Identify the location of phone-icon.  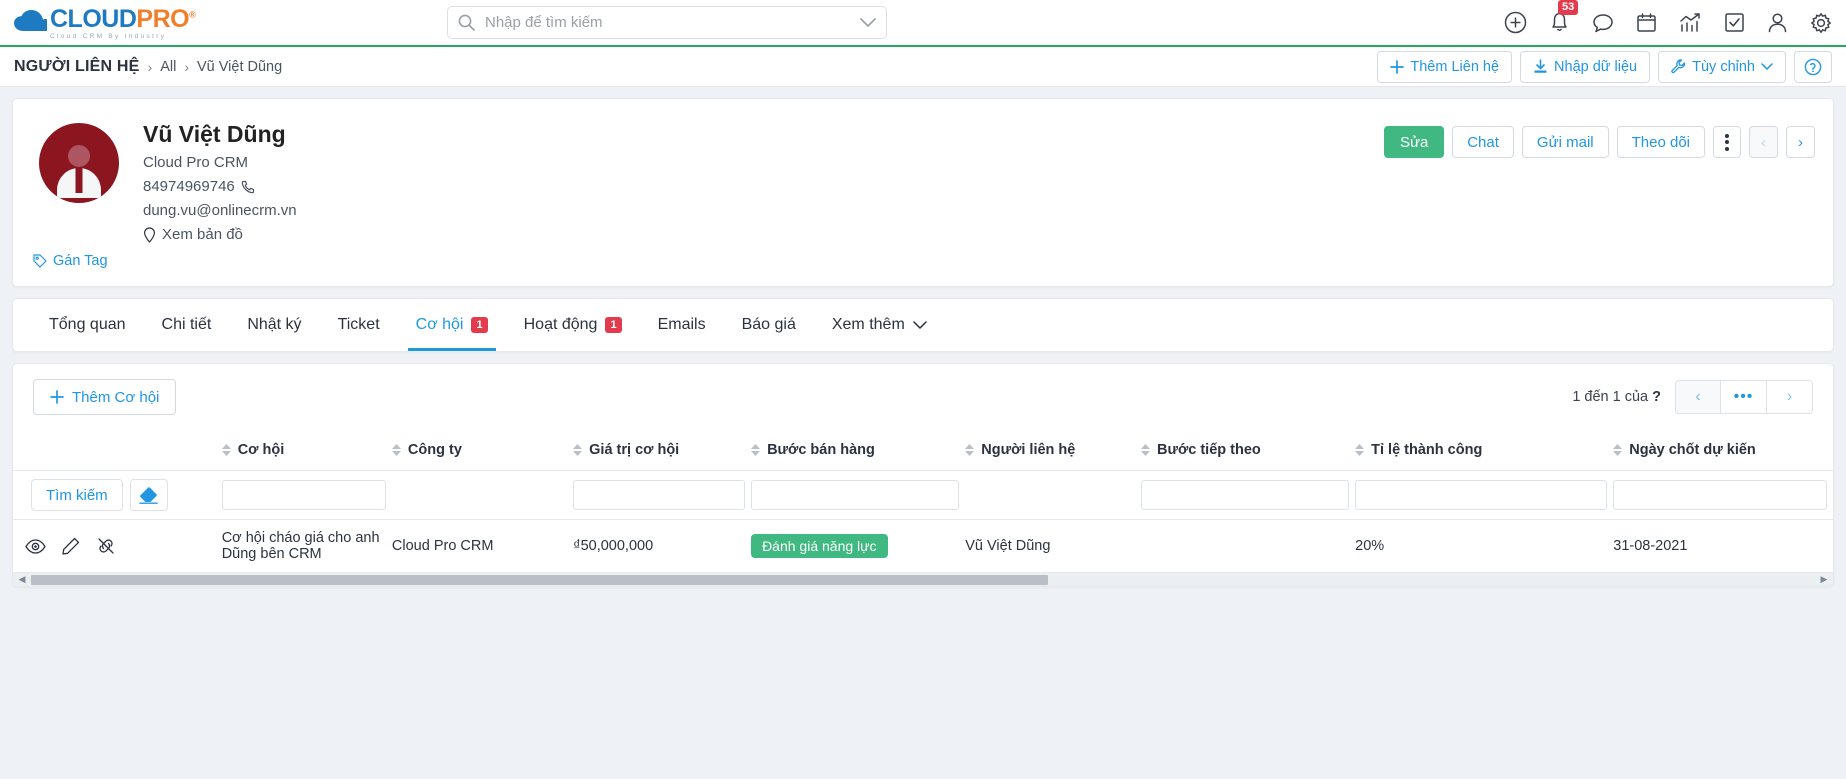
(248, 187).